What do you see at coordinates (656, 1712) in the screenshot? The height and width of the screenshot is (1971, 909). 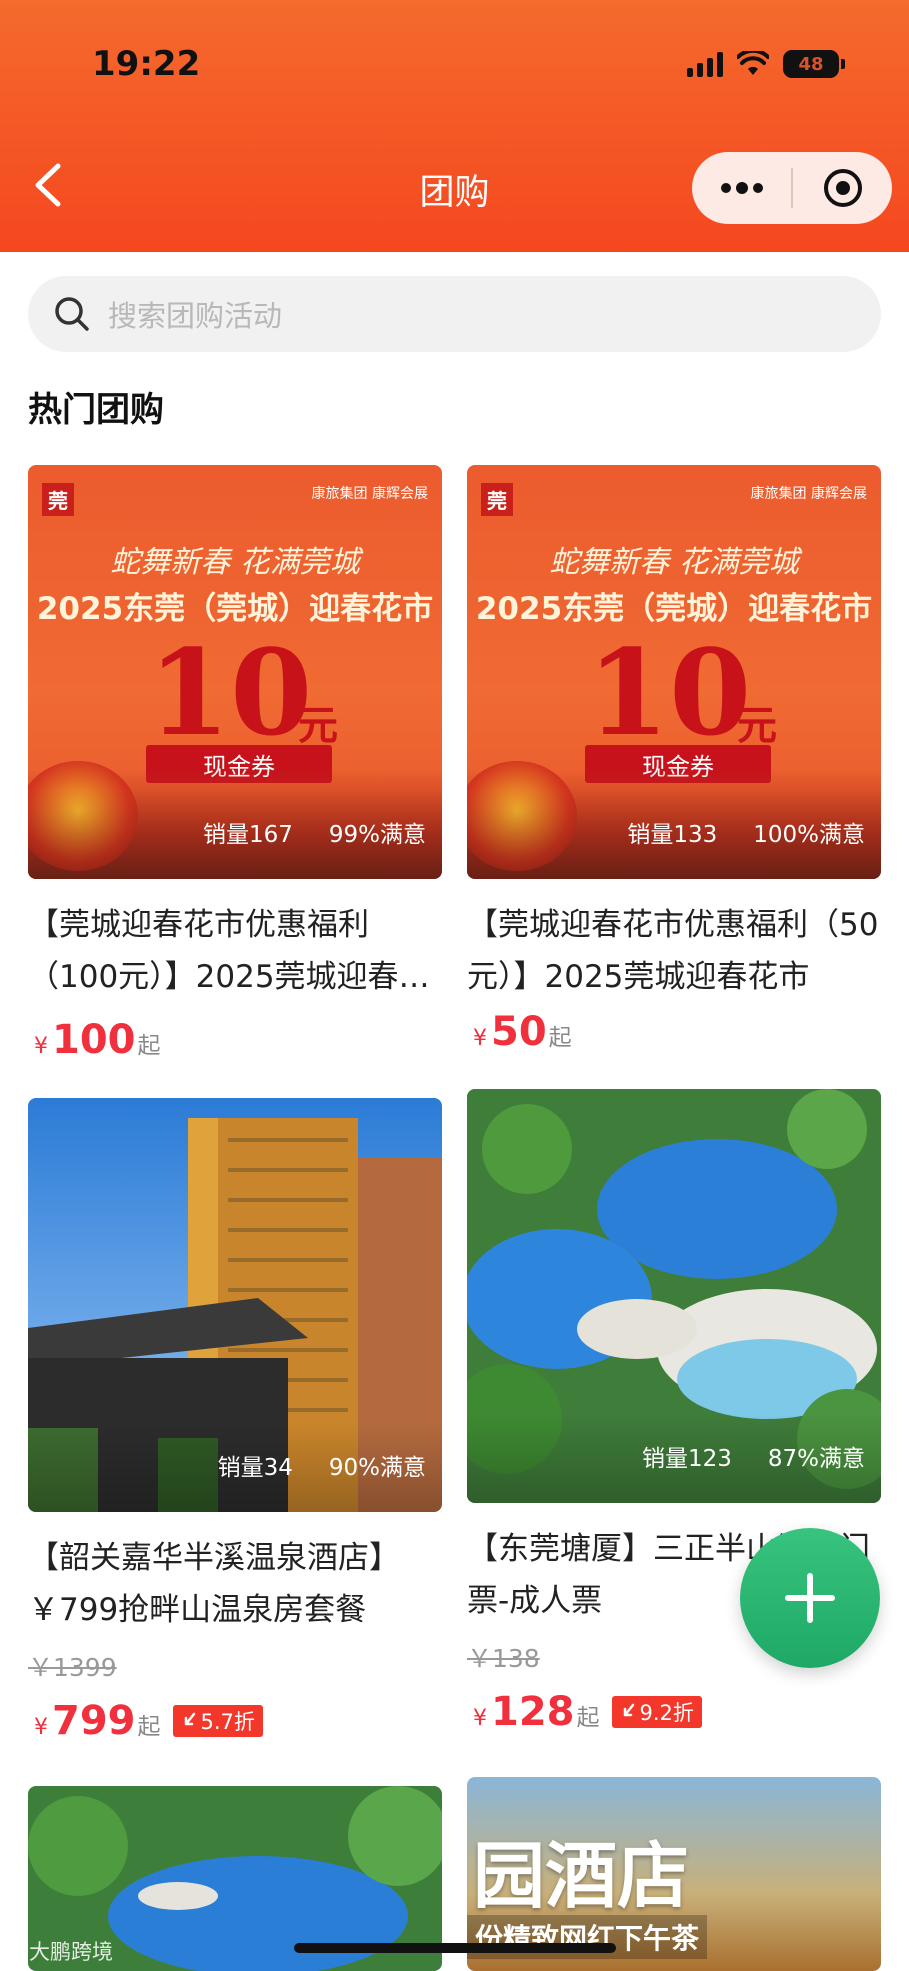 I see `discount-badge: 9.2折` at bounding box center [656, 1712].